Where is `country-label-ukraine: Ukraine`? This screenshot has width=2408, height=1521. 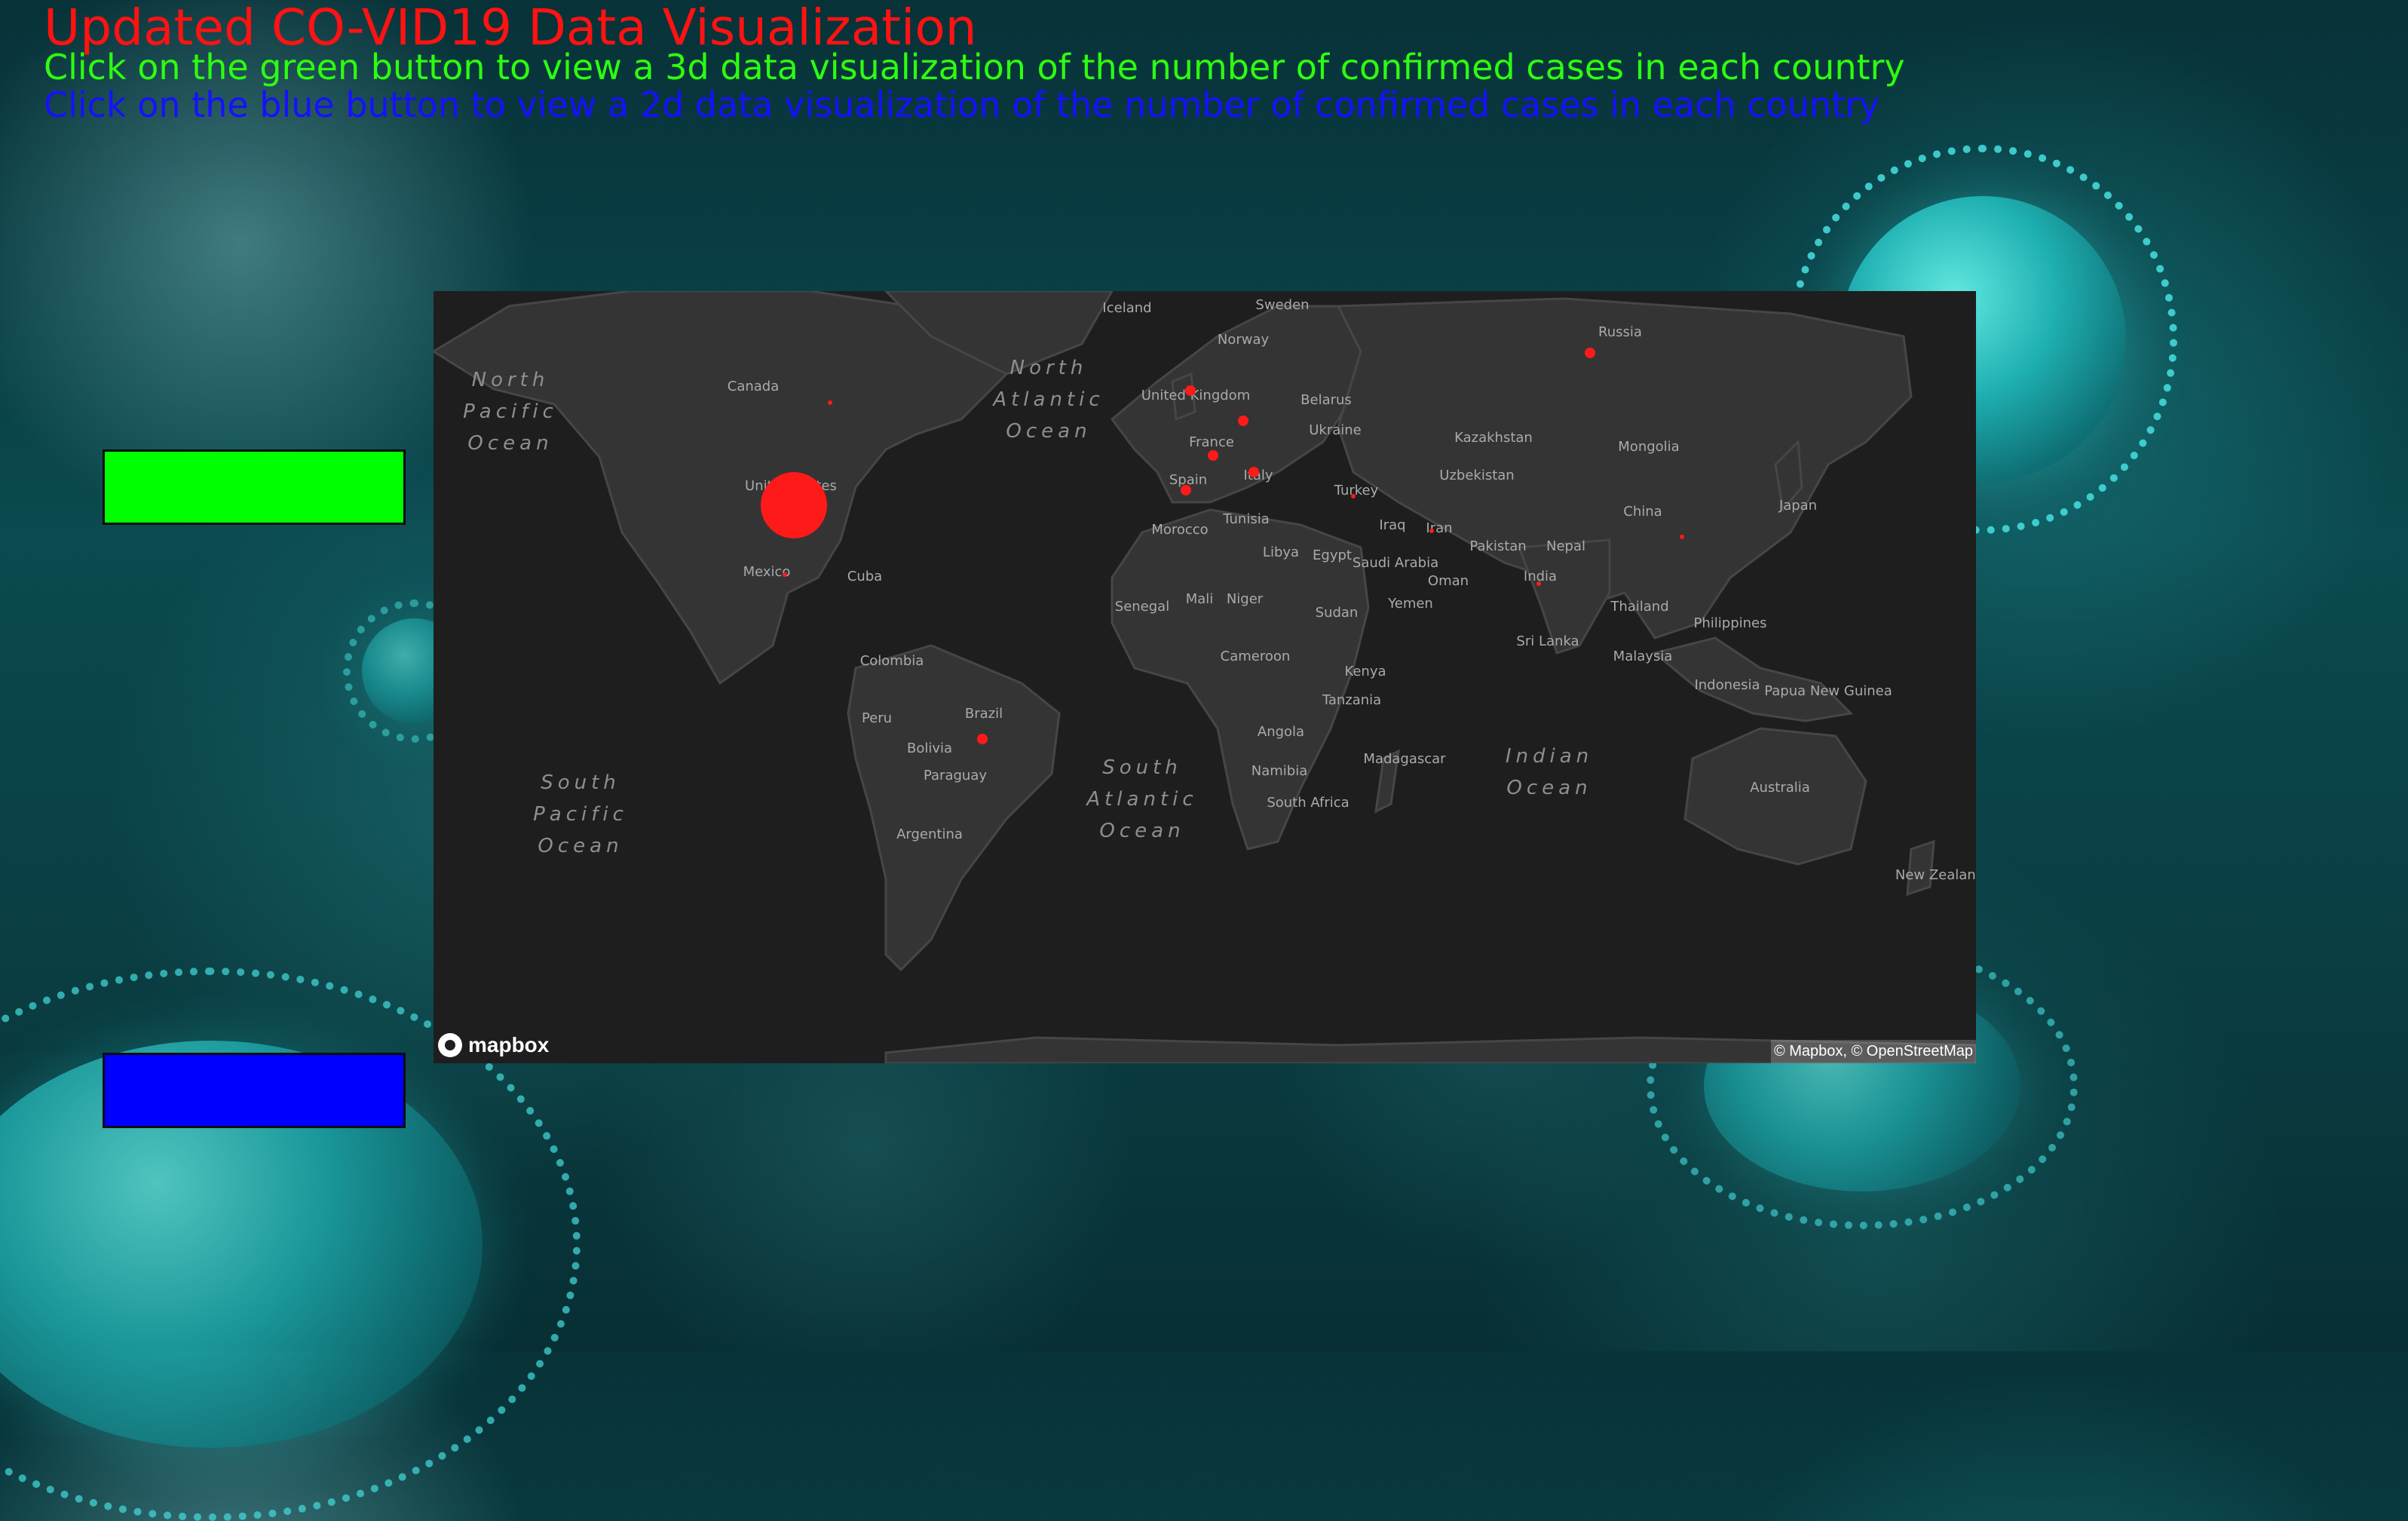
country-label-ukraine: Ukraine is located at coordinates (1335, 430).